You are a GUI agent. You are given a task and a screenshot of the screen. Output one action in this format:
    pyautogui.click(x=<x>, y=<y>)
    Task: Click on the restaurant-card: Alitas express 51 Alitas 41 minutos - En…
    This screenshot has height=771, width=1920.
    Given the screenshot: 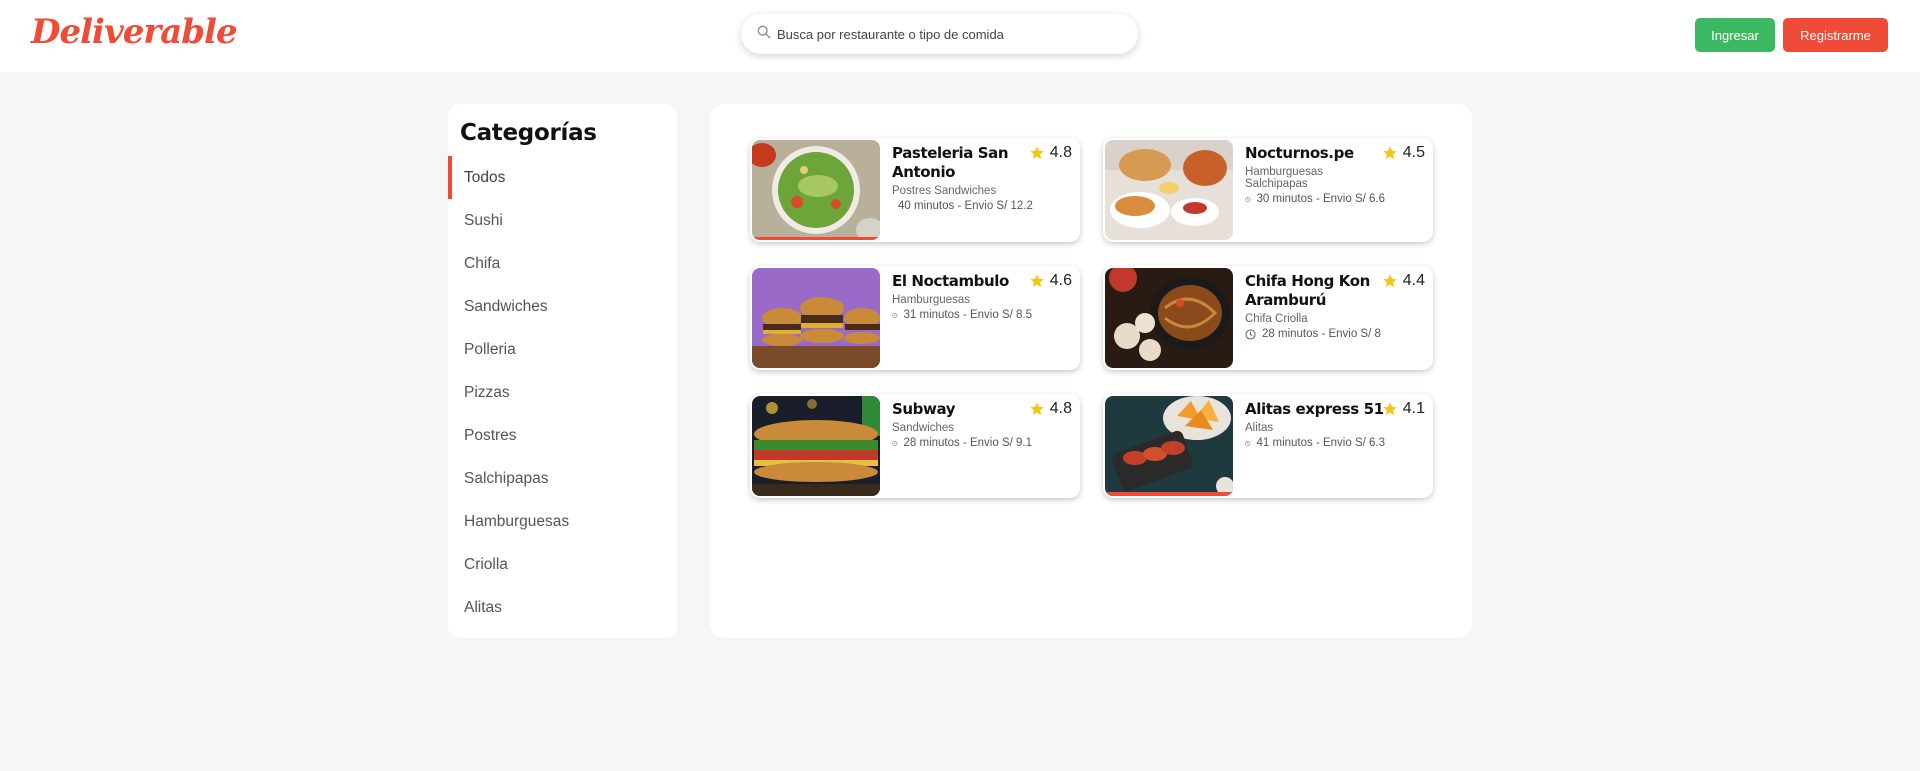 What is the action you would take?
    pyautogui.click(x=1268, y=446)
    